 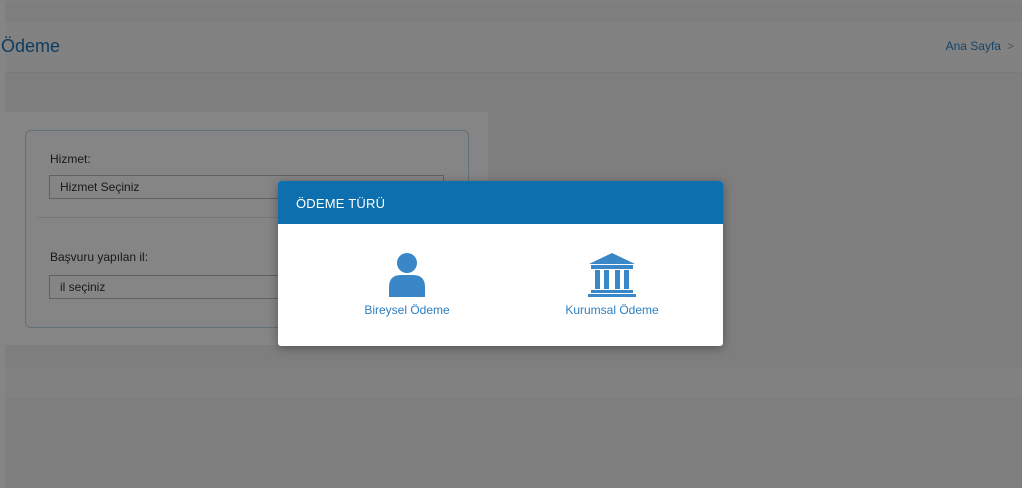 What do you see at coordinates (407, 310) in the screenshot?
I see `individual-payment-label: Bireysel Ödeme` at bounding box center [407, 310].